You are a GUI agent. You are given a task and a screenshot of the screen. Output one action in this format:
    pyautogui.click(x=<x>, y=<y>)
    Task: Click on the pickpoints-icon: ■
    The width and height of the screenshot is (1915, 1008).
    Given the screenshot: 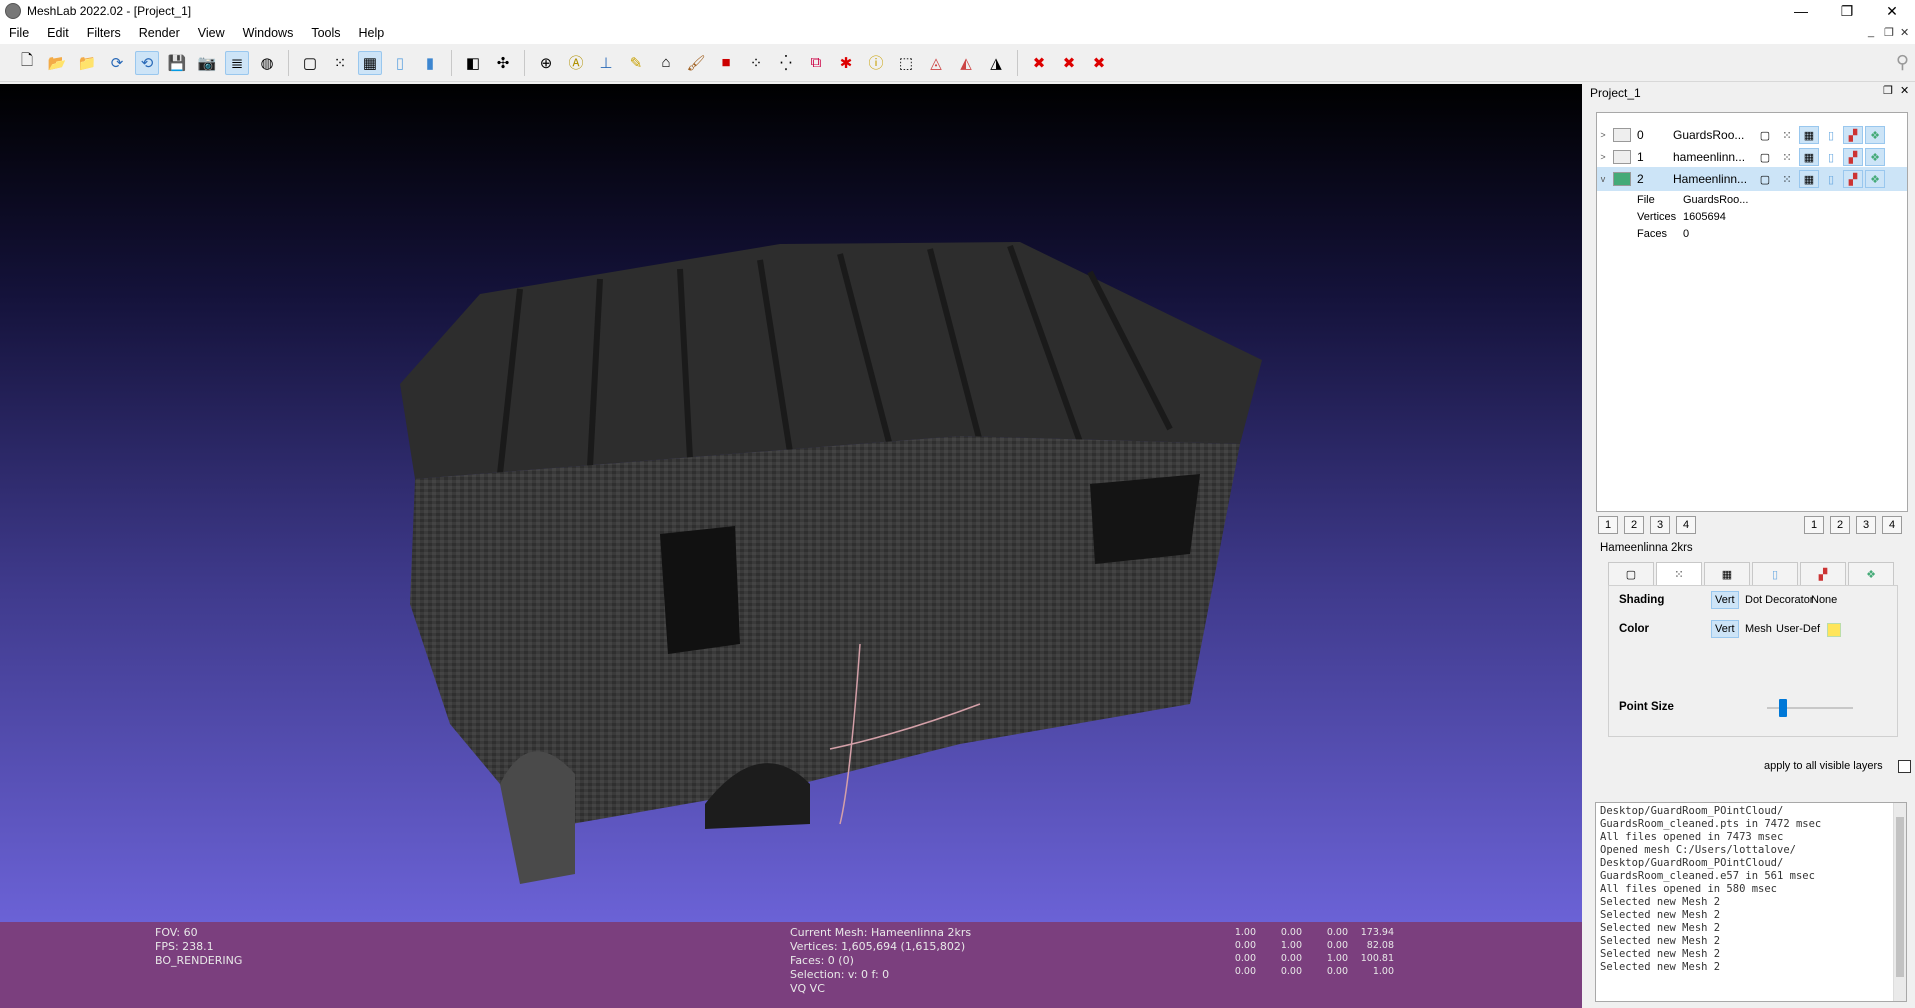 What is the action you would take?
    pyautogui.click(x=726, y=63)
    